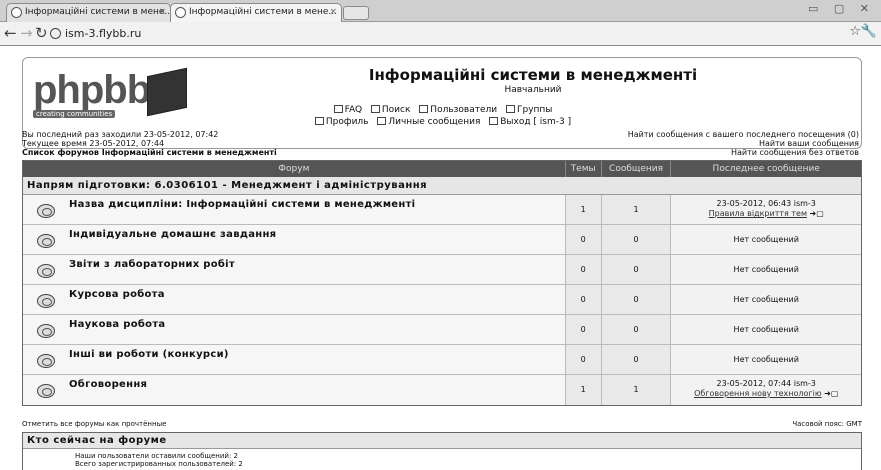 This screenshot has width=881, height=470. What do you see at coordinates (841, 8) in the screenshot?
I see `window-controls: ▭ ▢ ✕` at bounding box center [841, 8].